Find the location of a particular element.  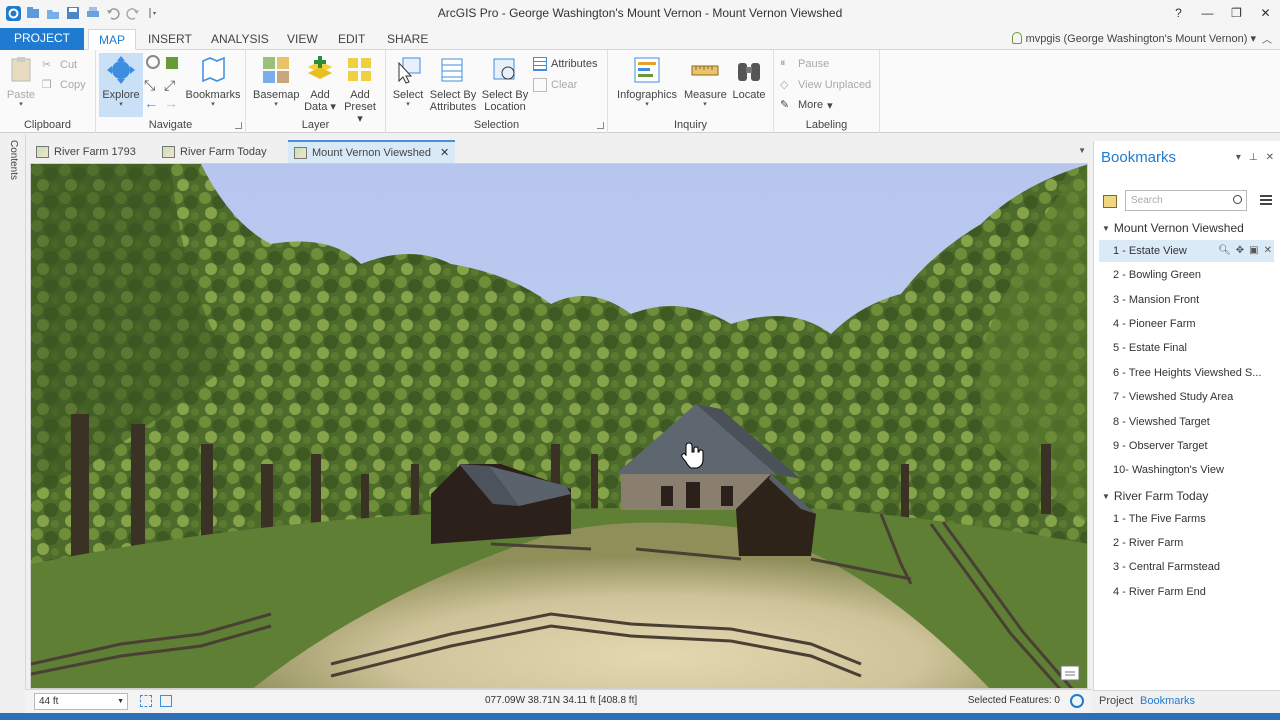

zoom-in-icon: ⤡ is located at coordinates (149, 85).